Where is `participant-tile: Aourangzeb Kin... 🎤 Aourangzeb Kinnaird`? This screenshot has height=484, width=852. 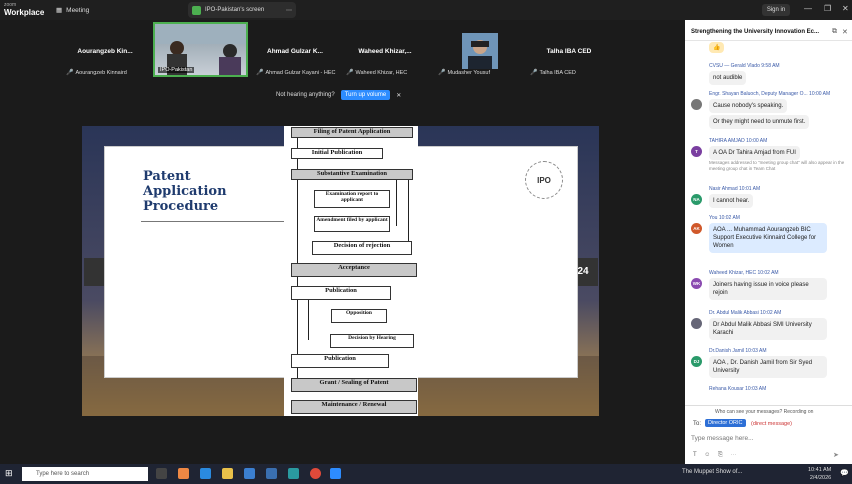 participant-tile: Aourangzeb Kin... 🎤 Aourangzeb Kinnaird is located at coordinates (105, 50).